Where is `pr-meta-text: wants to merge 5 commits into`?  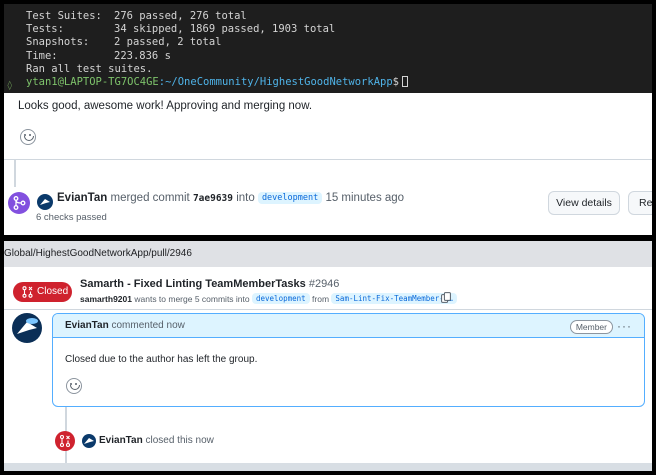 pr-meta-text: wants to merge 5 commits into is located at coordinates (192, 299).